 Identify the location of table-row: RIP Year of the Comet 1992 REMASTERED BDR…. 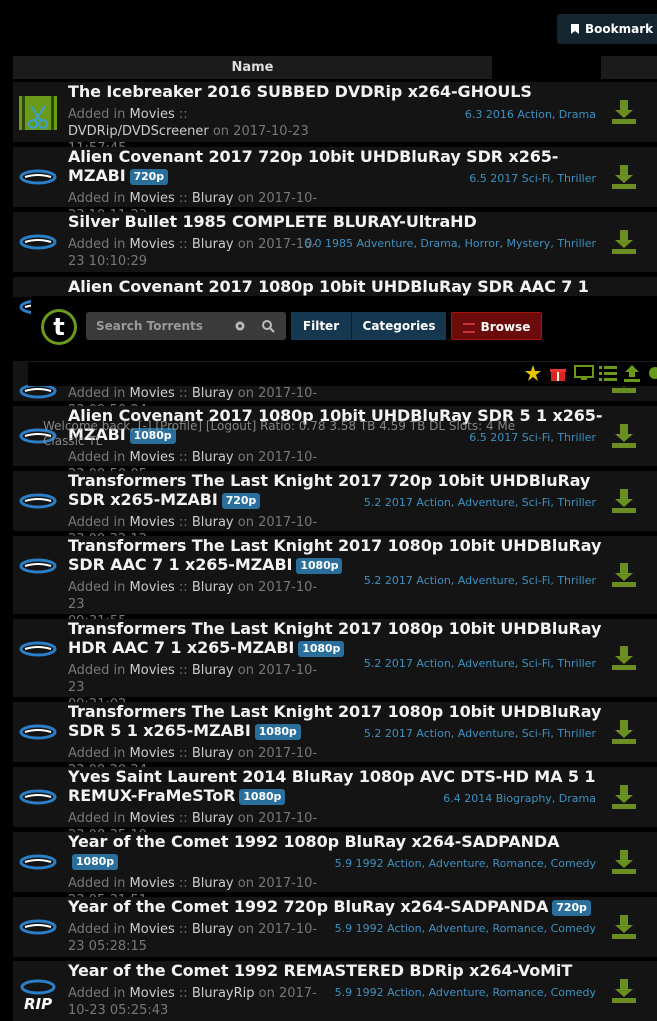
(335, 991).